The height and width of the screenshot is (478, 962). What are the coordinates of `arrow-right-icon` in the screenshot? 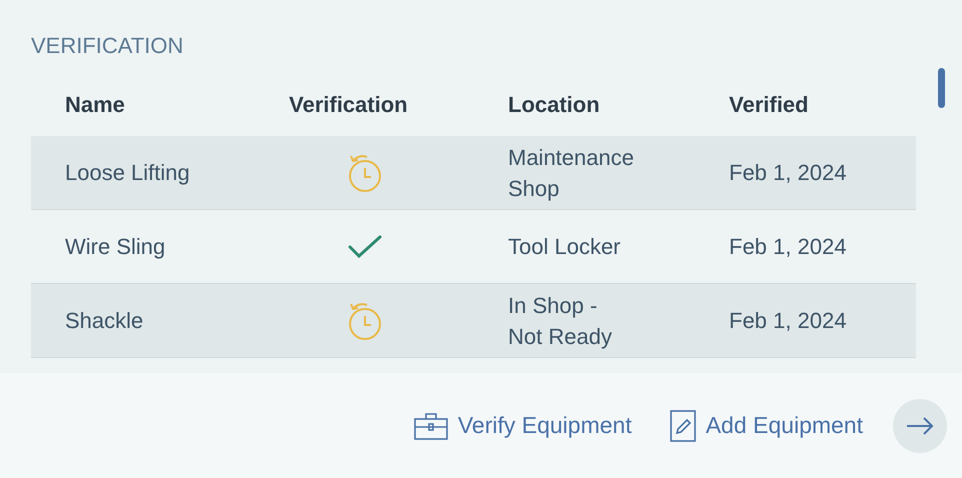 It's located at (920, 425).